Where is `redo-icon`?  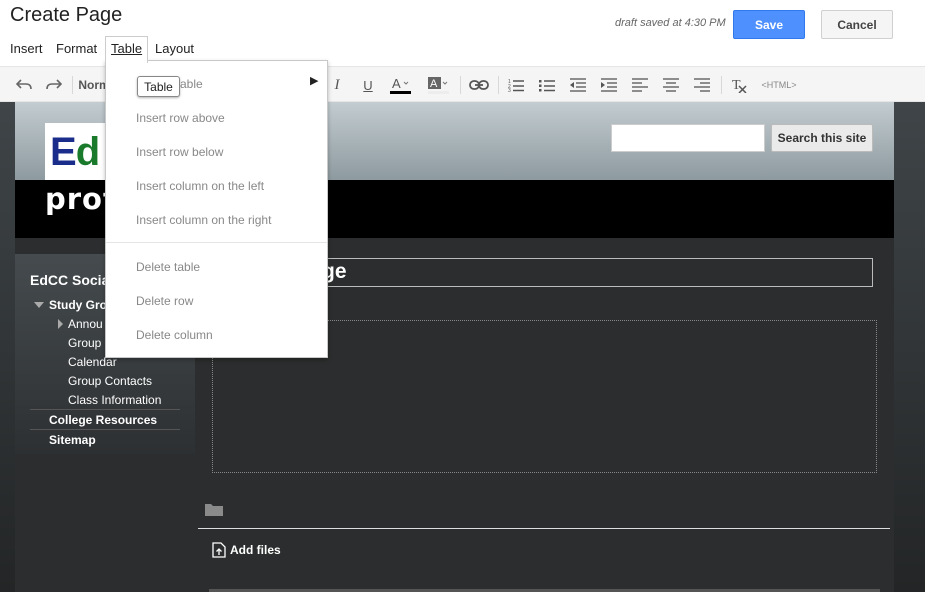
redo-icon is located at coordinates (54, 85).